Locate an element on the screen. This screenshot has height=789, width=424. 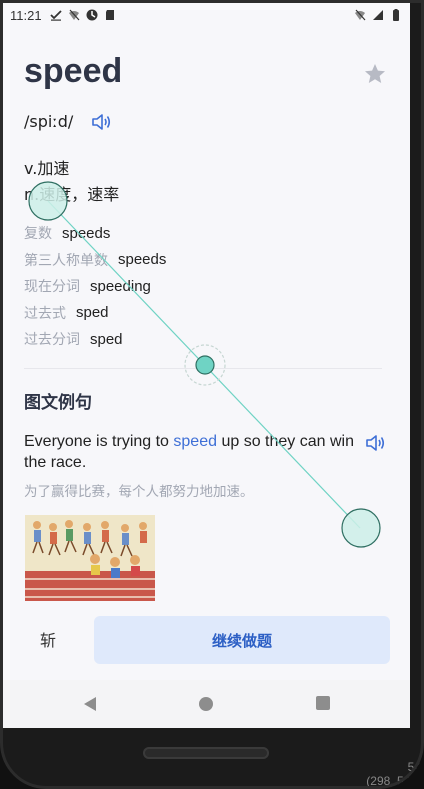
slash-word-button: 斩 is located at coordinates (48, 639).